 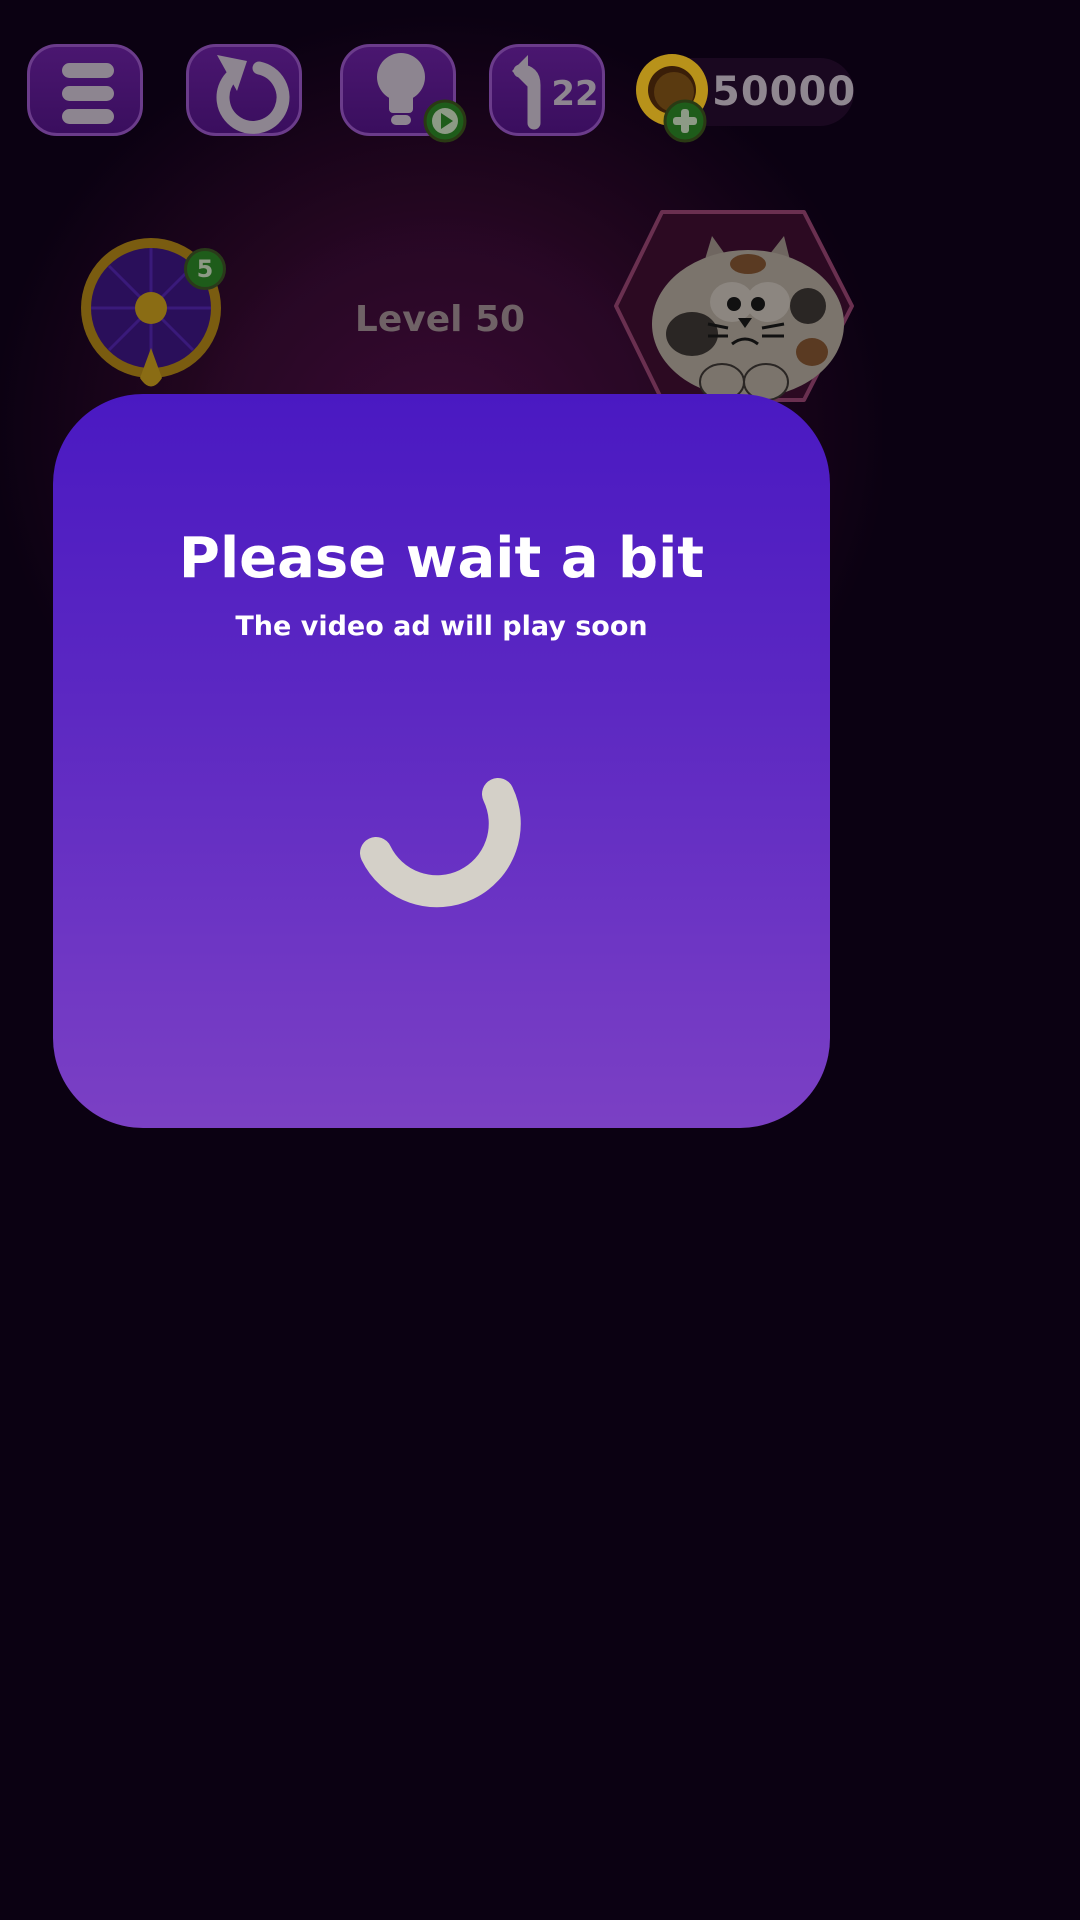 I want to click on undo-button: 22, so click(x=547, y=90).